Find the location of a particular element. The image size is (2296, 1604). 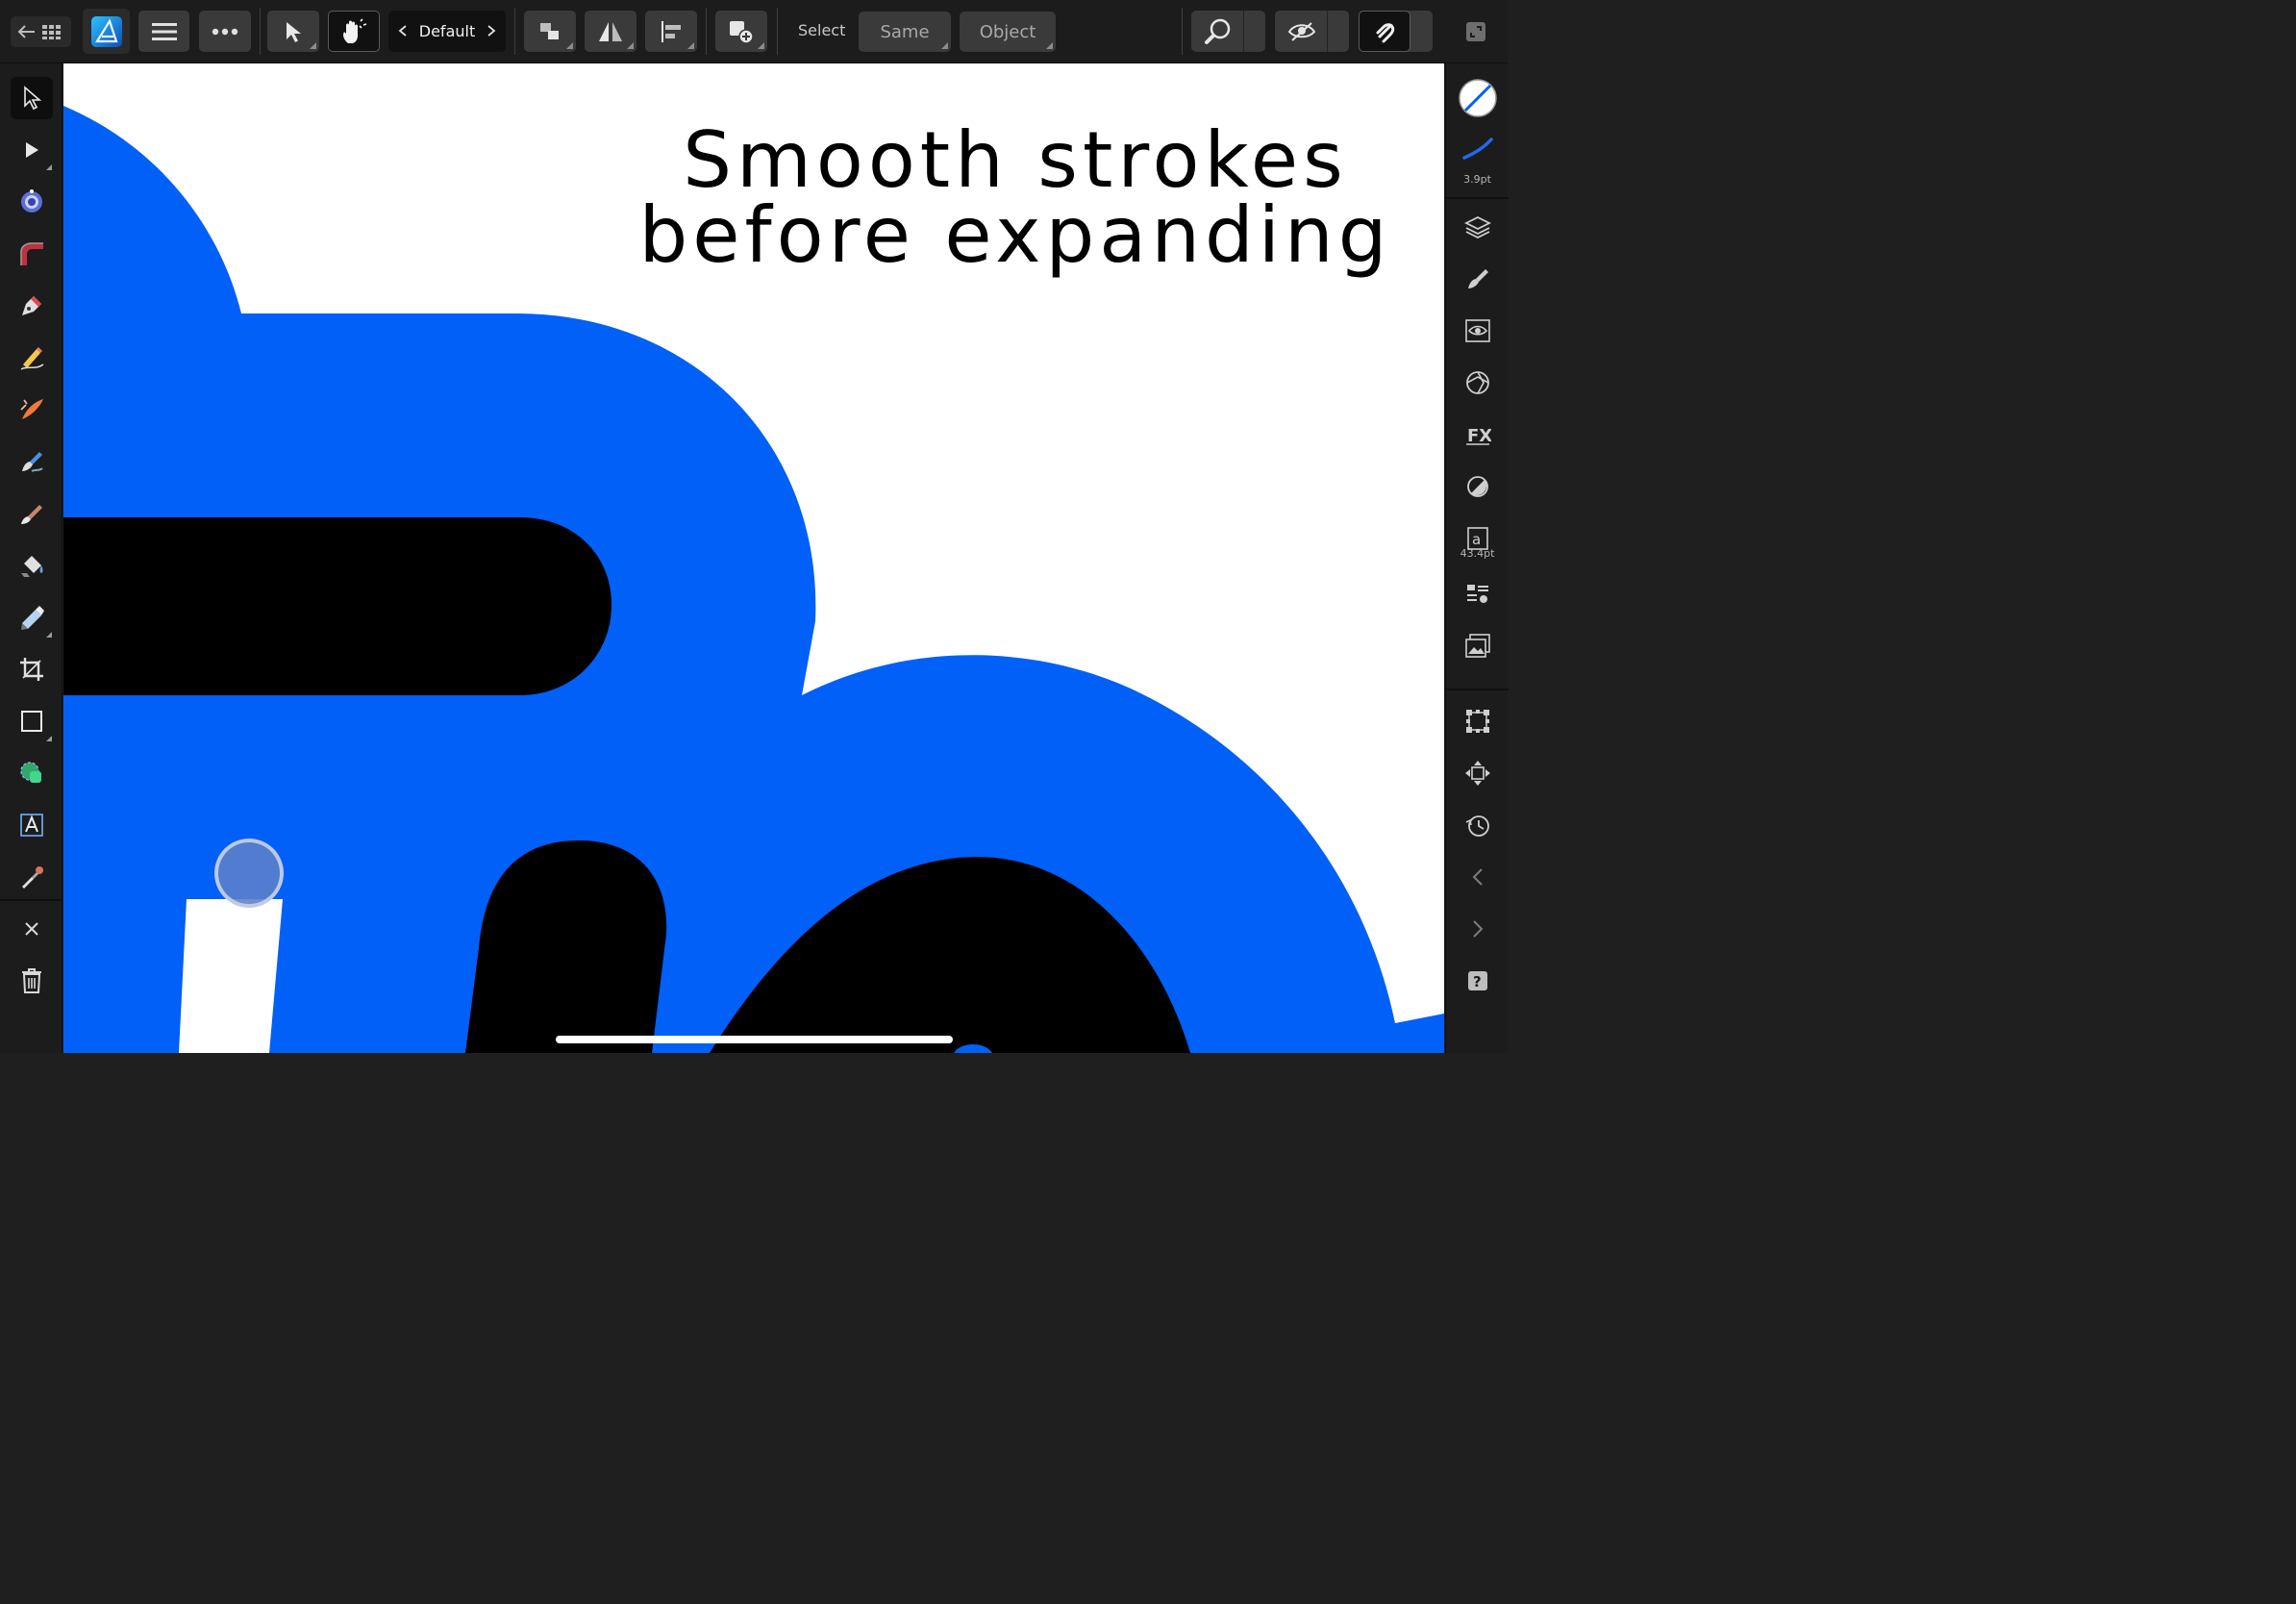

navigator-icon is located at coordinates (1477, 773).